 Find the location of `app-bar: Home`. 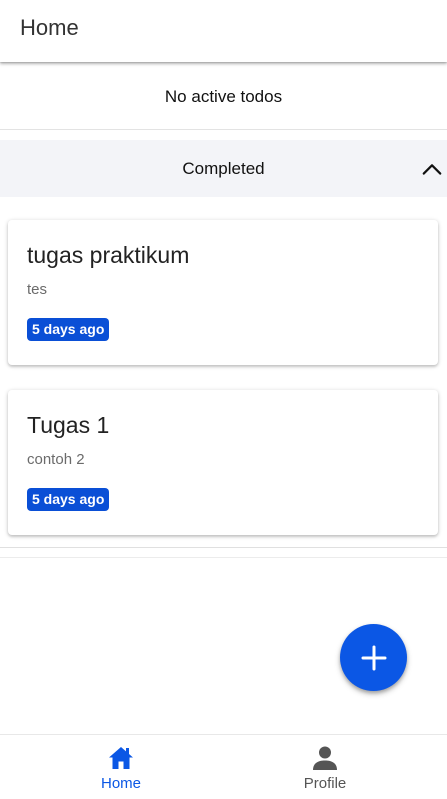

app-bar: Home is located at coordinates (223, 31).